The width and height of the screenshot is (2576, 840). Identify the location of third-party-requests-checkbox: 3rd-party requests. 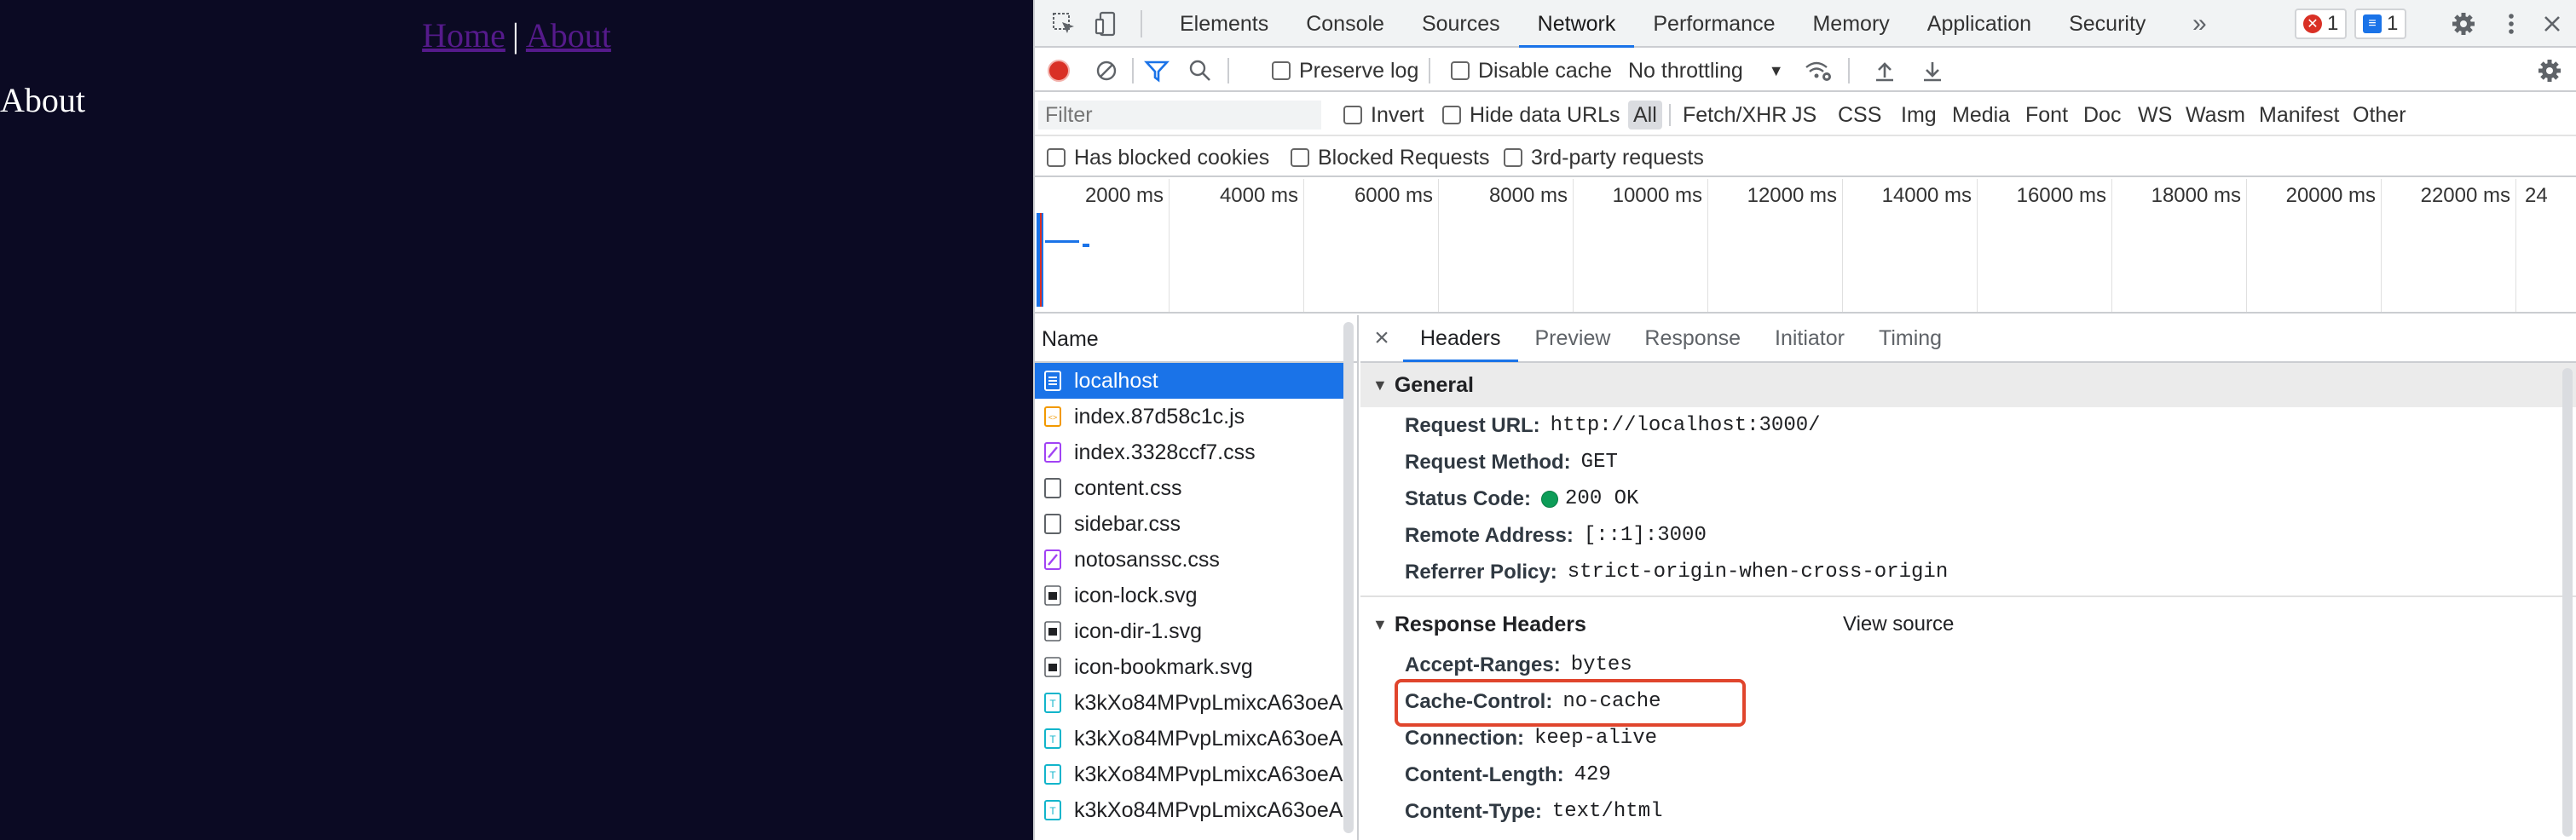
(1604, 157).